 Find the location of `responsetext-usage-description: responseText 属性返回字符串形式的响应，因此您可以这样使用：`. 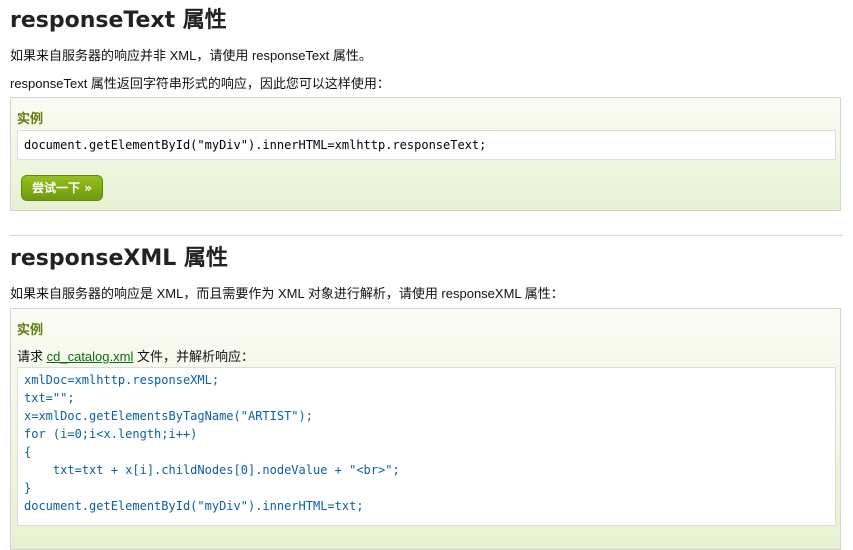

responsetext-usage-description: responseText 属性返回字符串形式的响应，因此您可以这样使用： is located at coordinates (200, 83).